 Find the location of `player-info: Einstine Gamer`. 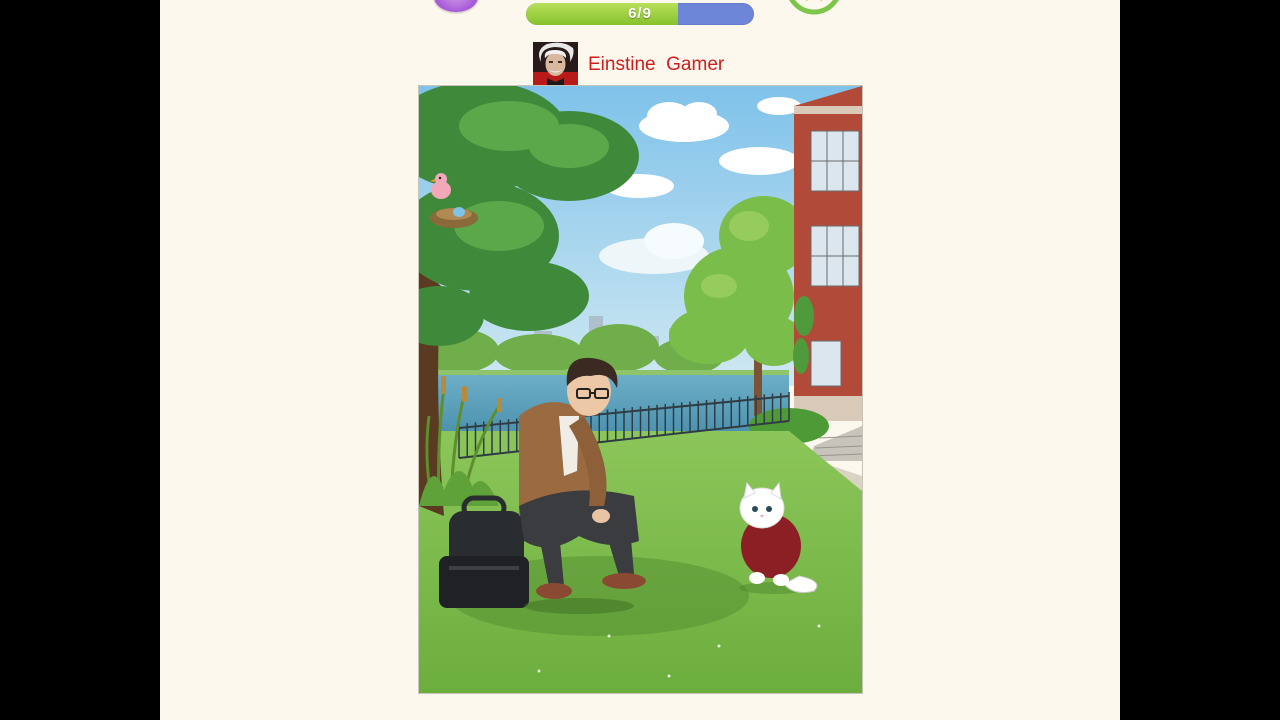

player-info: Einstine Gamer is located at coordinates (628, 64).